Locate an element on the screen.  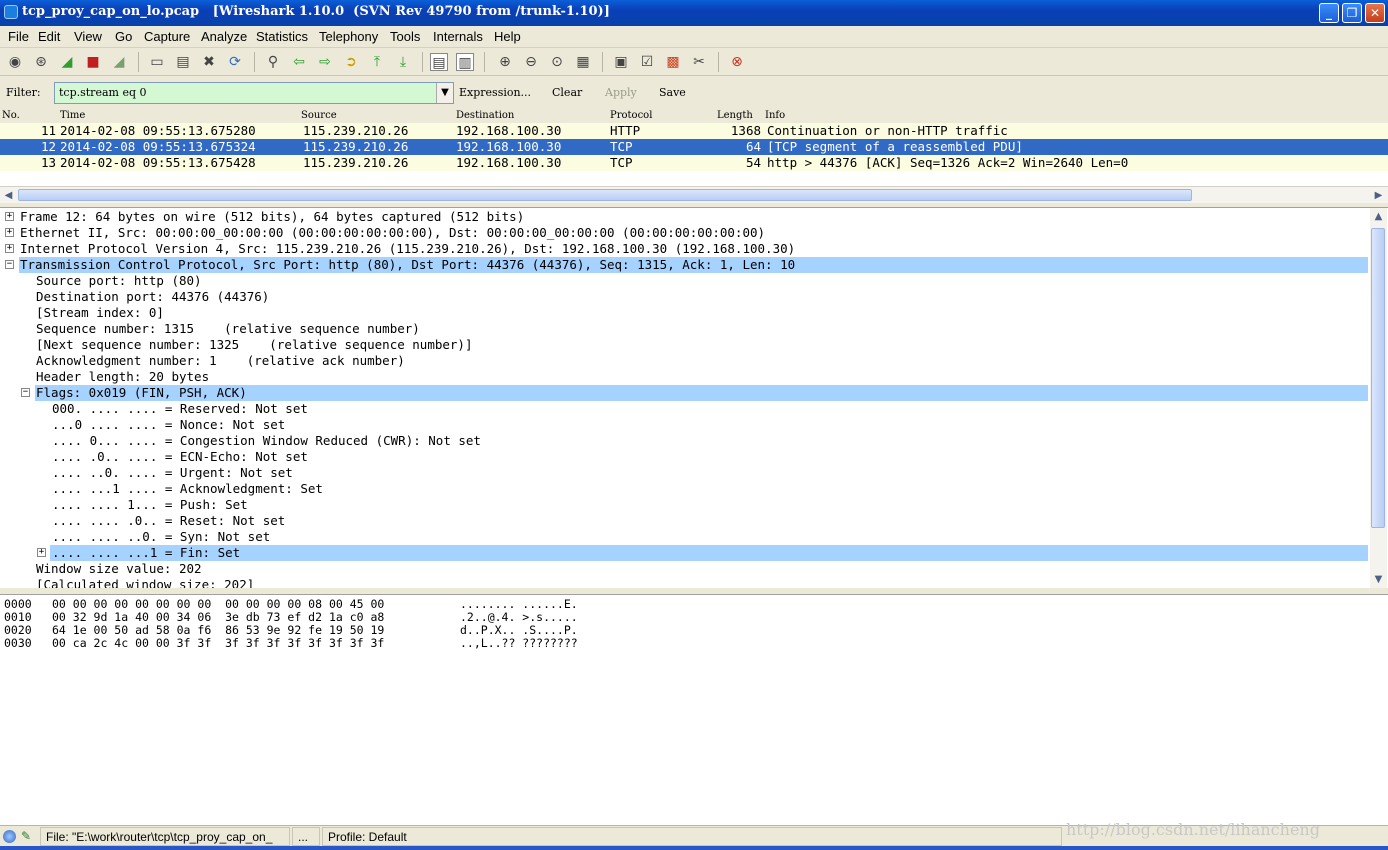
restore-icon: ❐ is located at coordinates (1352, 13).